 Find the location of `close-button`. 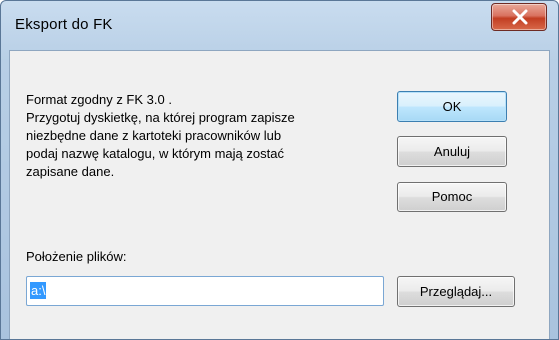

close-button is located at coordinates (519, 17).